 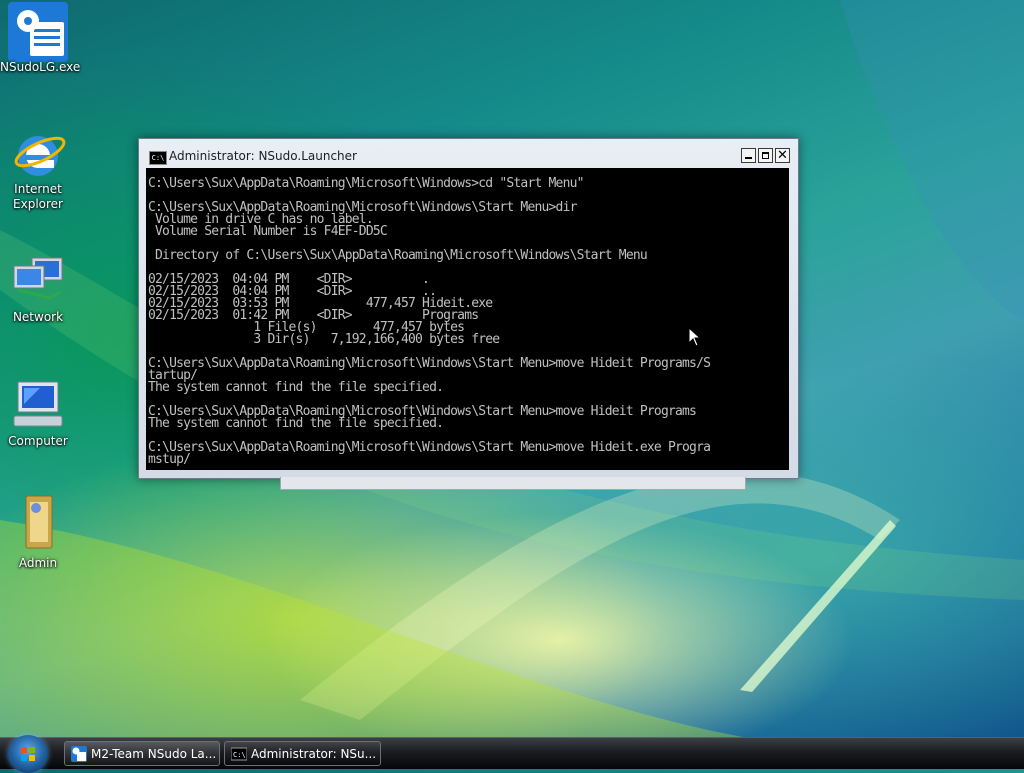 I want to click on nsudo-gear-icon, so click(x=38, y=32).